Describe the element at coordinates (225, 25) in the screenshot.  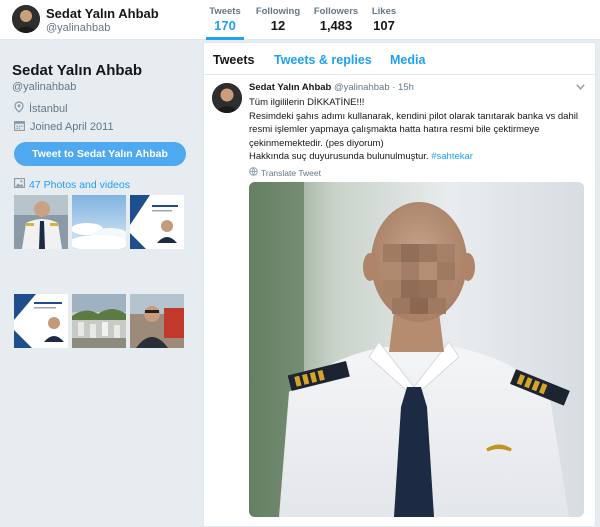
I see `stat-value: 170` at that location.